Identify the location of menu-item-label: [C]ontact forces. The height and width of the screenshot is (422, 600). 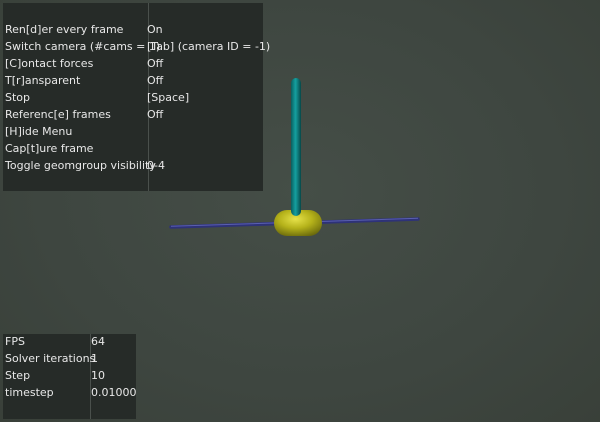
(49, 63).